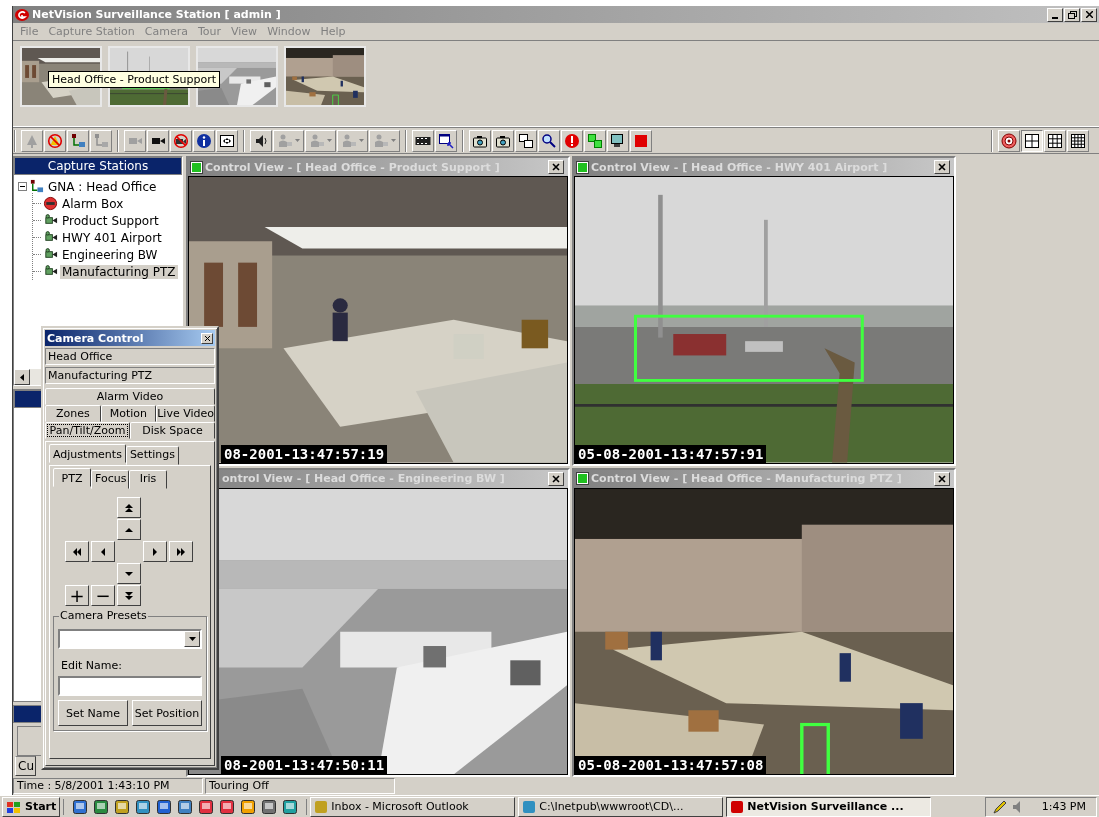 This screenshot has width=1099, height=817. What do you see at coordinates (1063, 806) in the screenshot?
I see `clock: 1:43 PM` at bounding box center [1063, 806].